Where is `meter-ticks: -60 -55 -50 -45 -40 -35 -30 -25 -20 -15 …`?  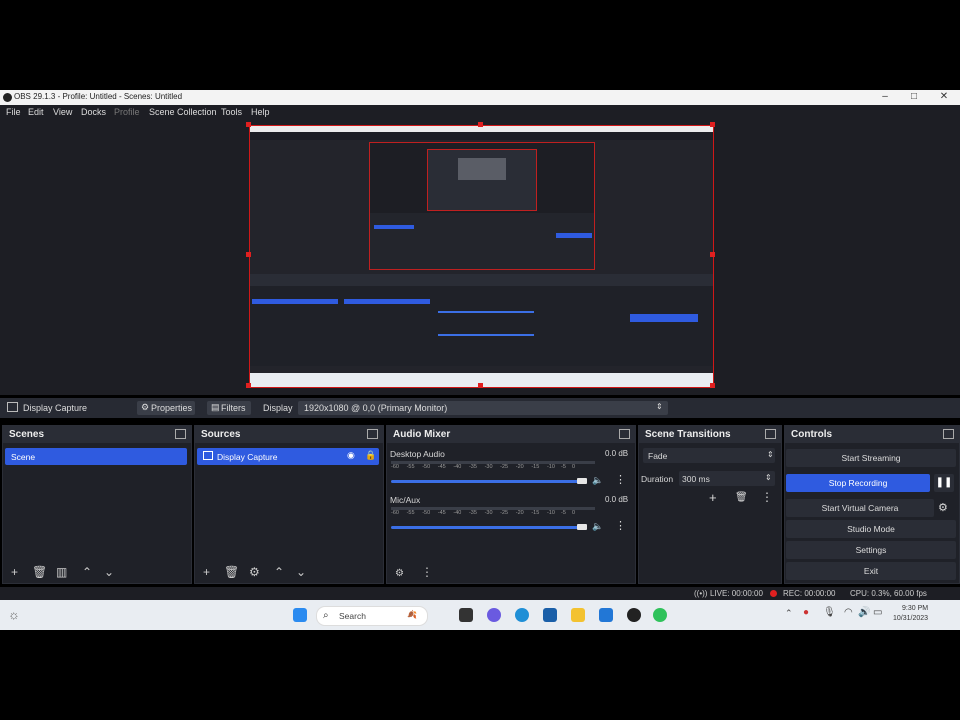
meter-ticks: -60 -55 -50 -45 -40 -35 -30 -25 -20 -15 … is located at coordinates (483, 467).